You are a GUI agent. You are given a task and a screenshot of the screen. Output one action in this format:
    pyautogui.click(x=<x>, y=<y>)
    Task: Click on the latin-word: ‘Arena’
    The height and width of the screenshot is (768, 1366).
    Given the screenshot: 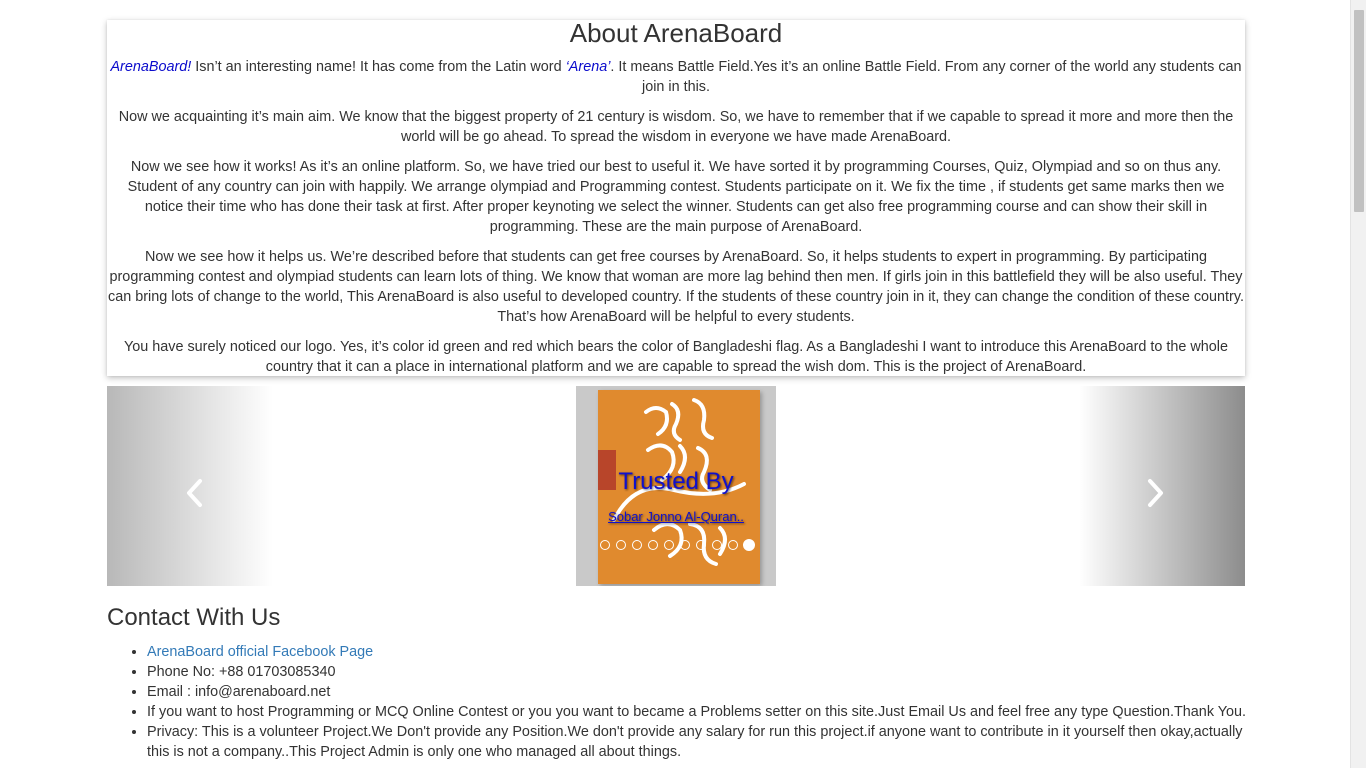 What is the action you would take?
    pyautogui.click(x=588, y=67)
    